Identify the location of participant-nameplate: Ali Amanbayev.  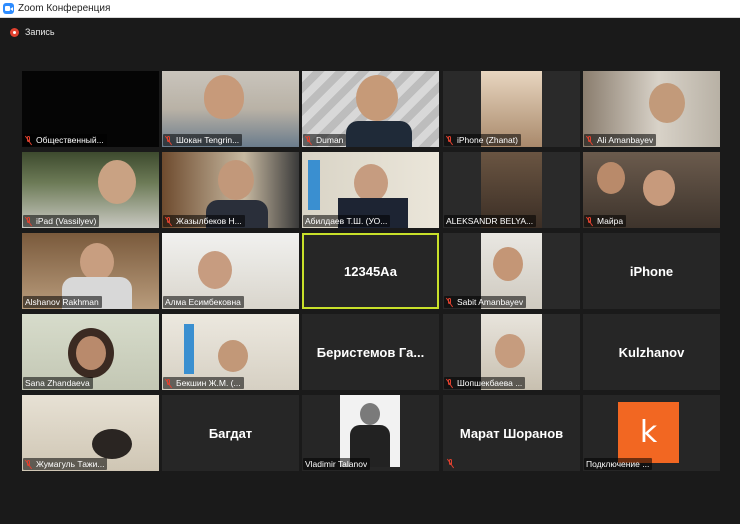
(620, 140).